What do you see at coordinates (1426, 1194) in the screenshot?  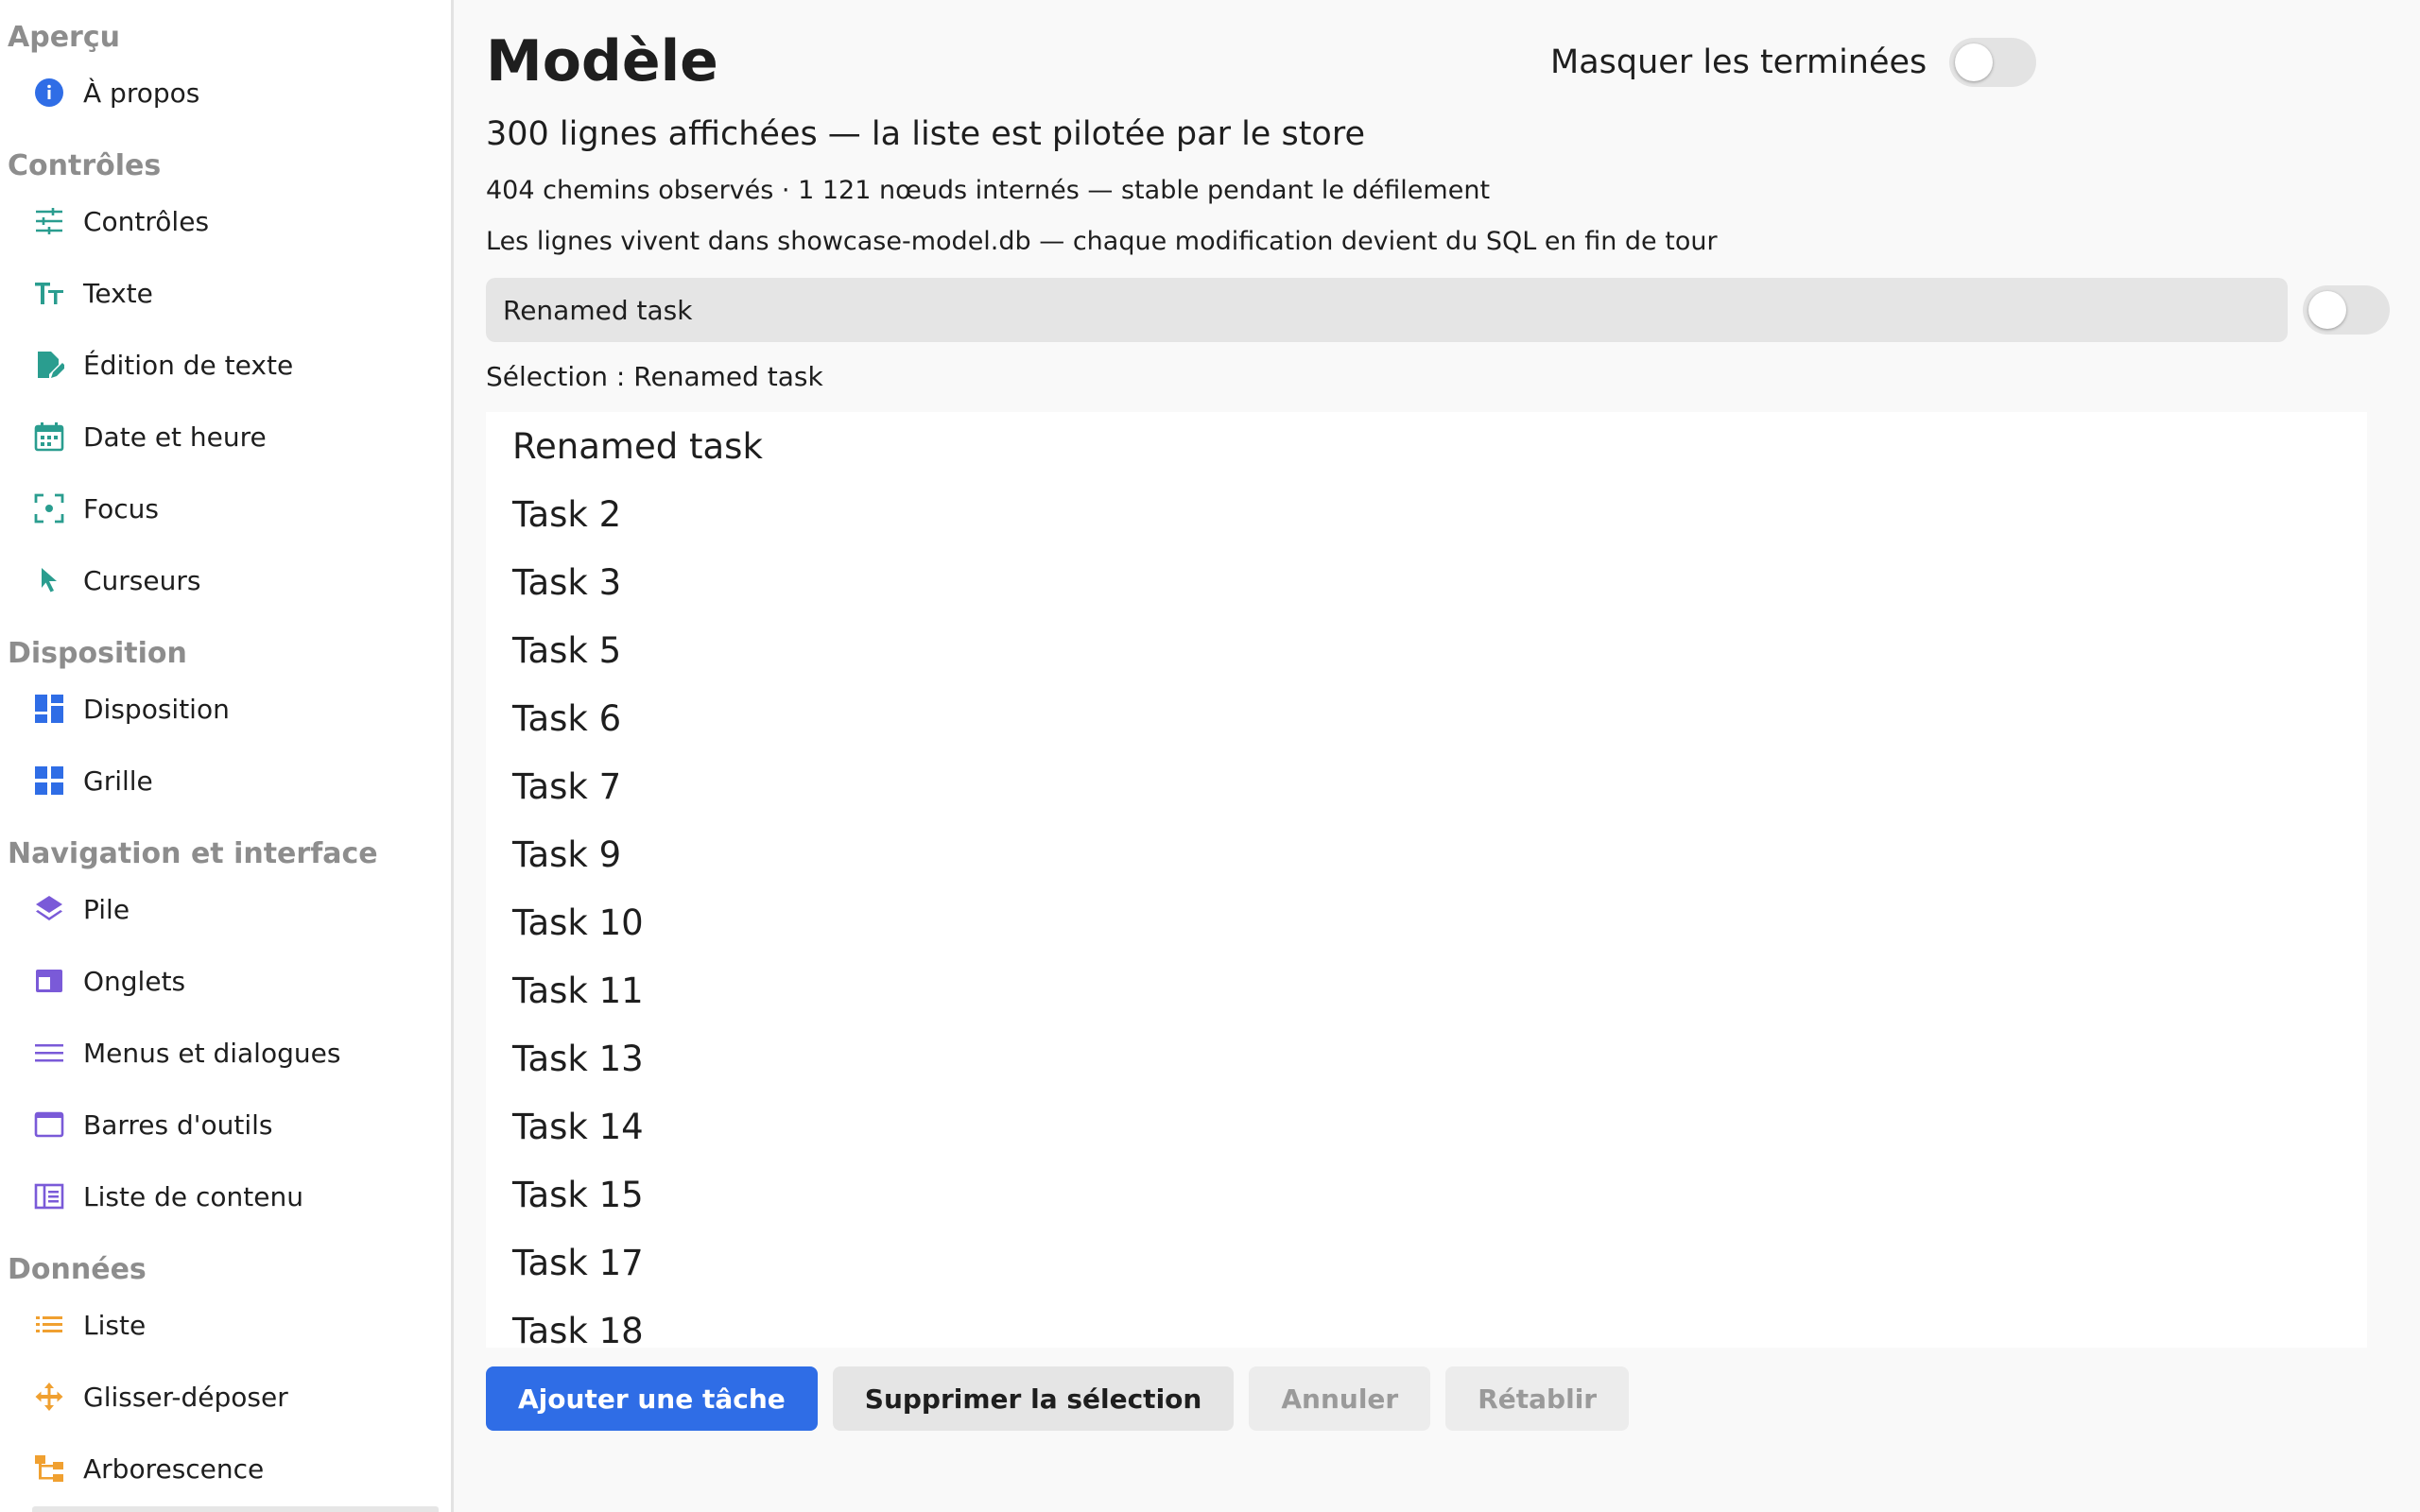 I see `list-item: Task 15` at bounding box center [1426, 1194].